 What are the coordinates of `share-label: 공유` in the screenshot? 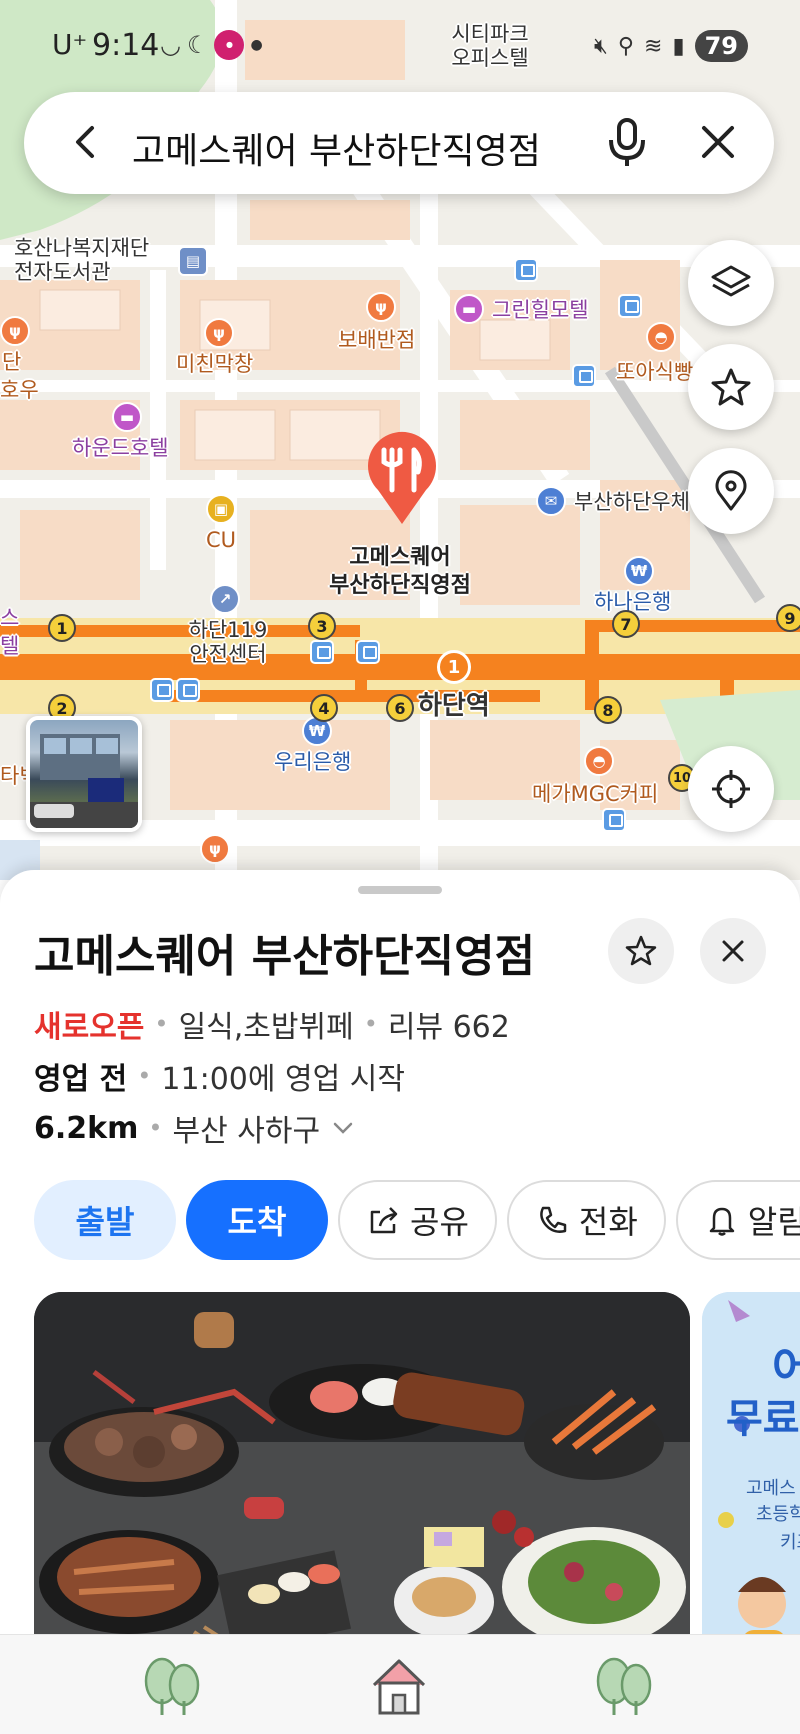 It's located at (439, 1222).